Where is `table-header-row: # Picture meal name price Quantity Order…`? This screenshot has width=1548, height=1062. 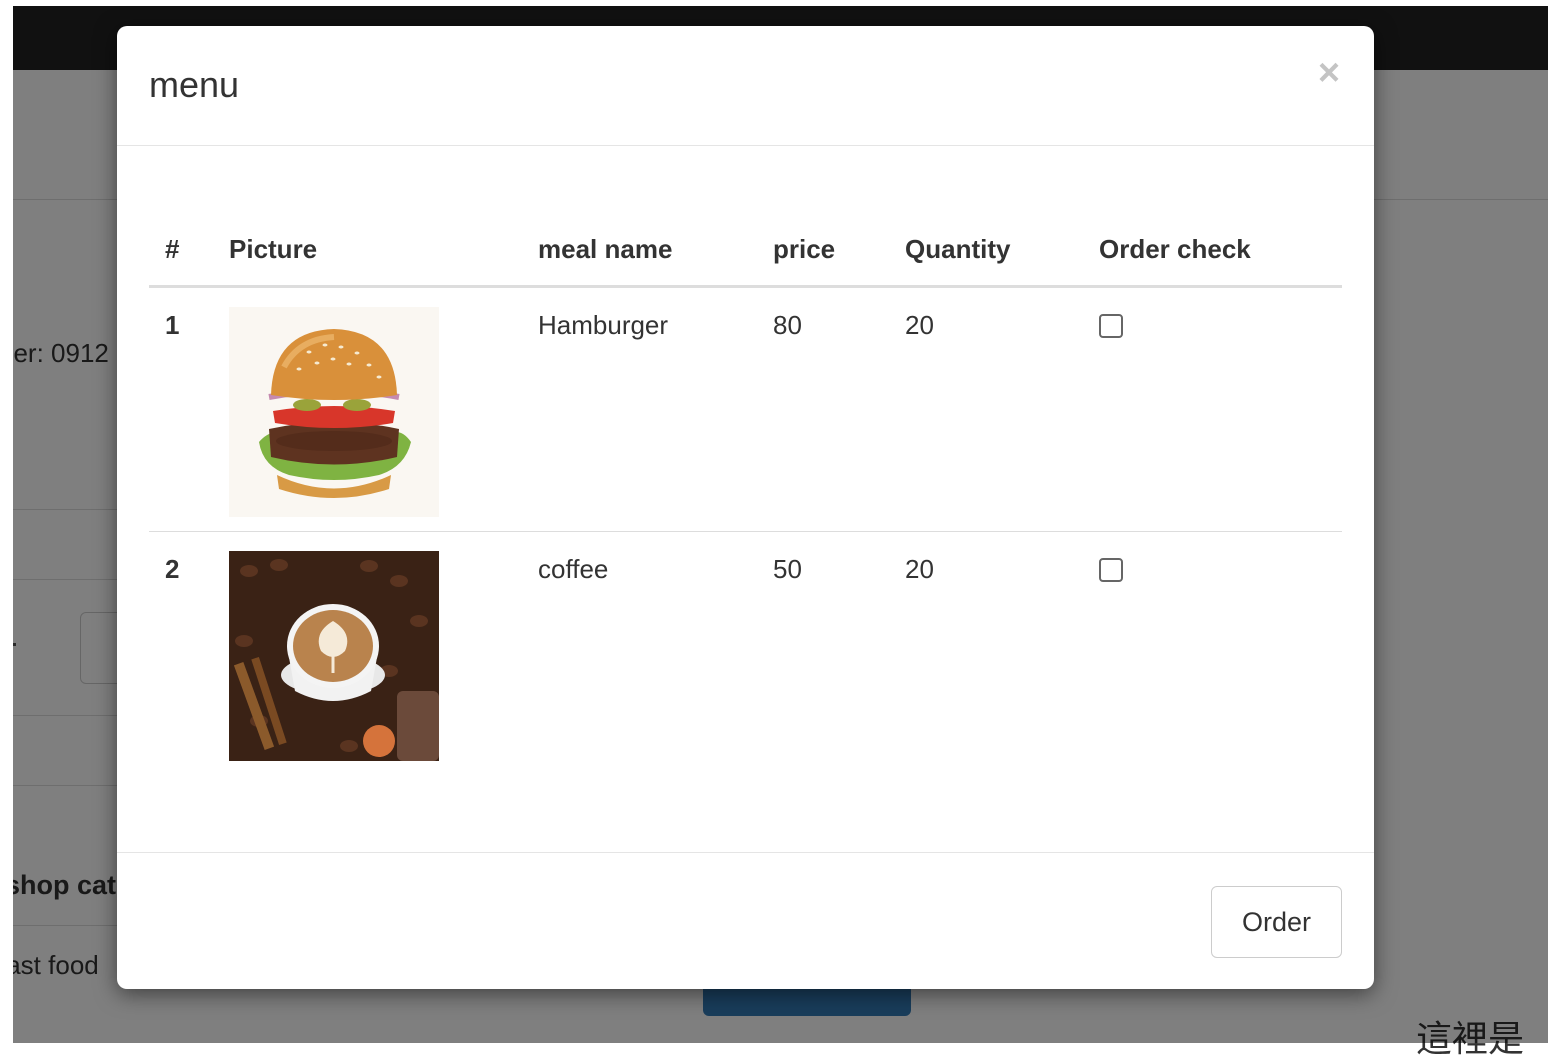
table-header-row: # Picture meal name price Quantity Order… is located at coordinates (745, 251).